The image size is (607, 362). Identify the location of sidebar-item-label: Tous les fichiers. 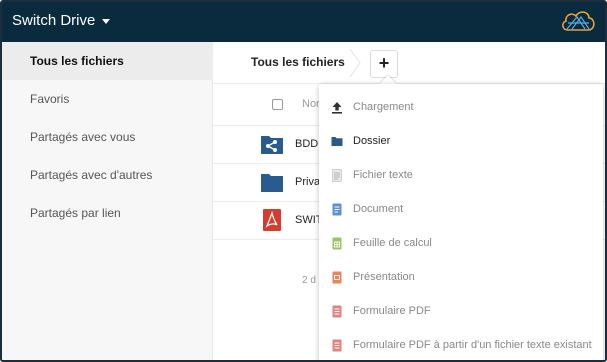
(77, 61).